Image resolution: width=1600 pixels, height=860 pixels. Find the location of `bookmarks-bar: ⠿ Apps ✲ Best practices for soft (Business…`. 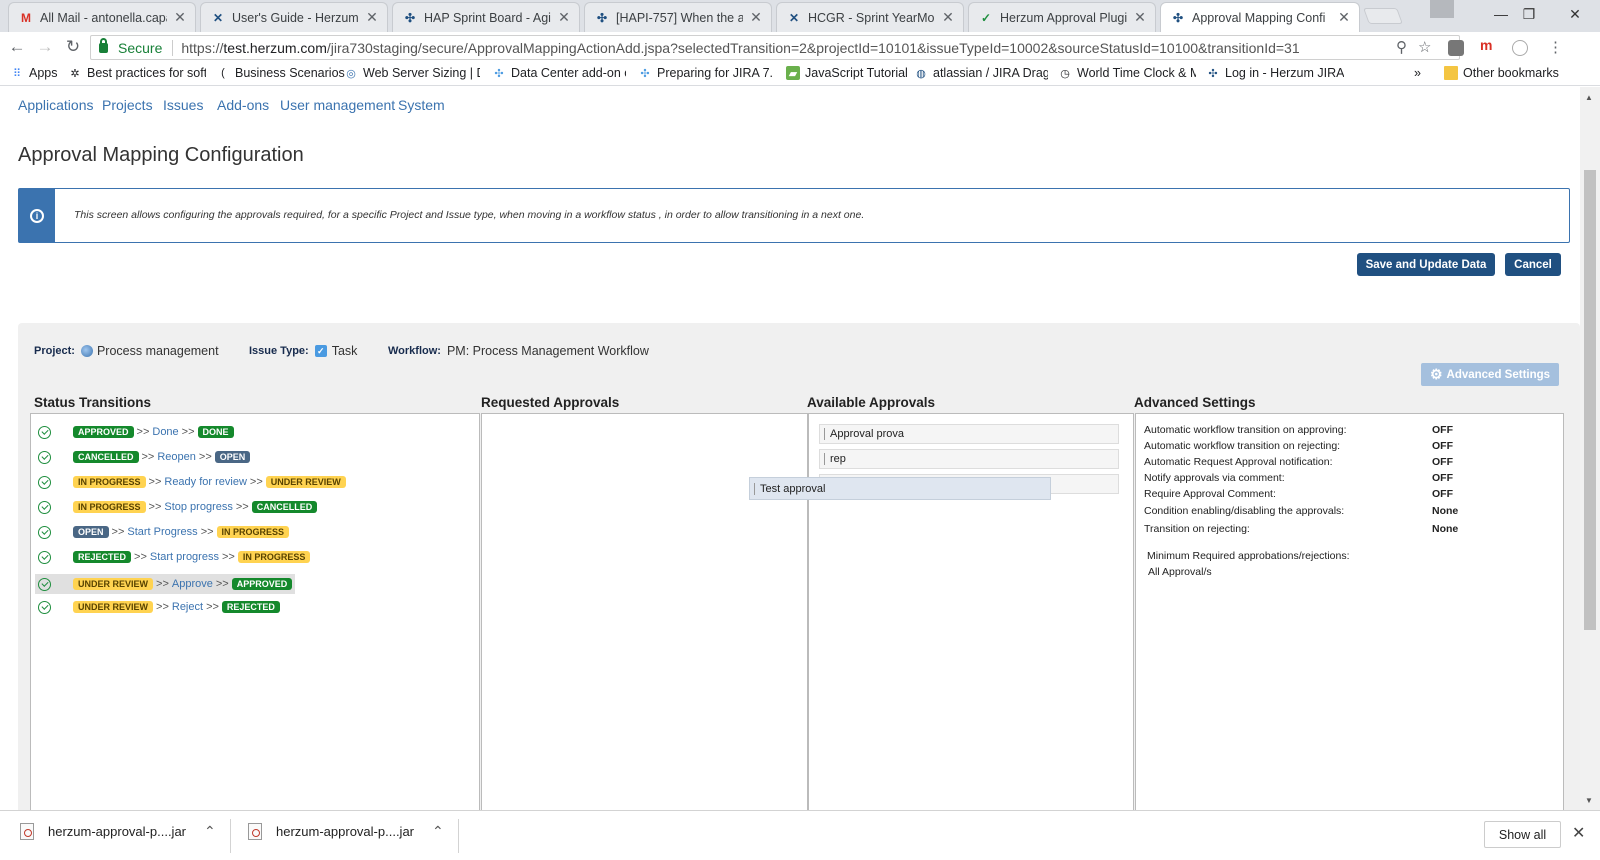

bookmarks-bar: ⠿ Apps ✲ Best practices for soft (Business… is located at coordinates (800, 74).